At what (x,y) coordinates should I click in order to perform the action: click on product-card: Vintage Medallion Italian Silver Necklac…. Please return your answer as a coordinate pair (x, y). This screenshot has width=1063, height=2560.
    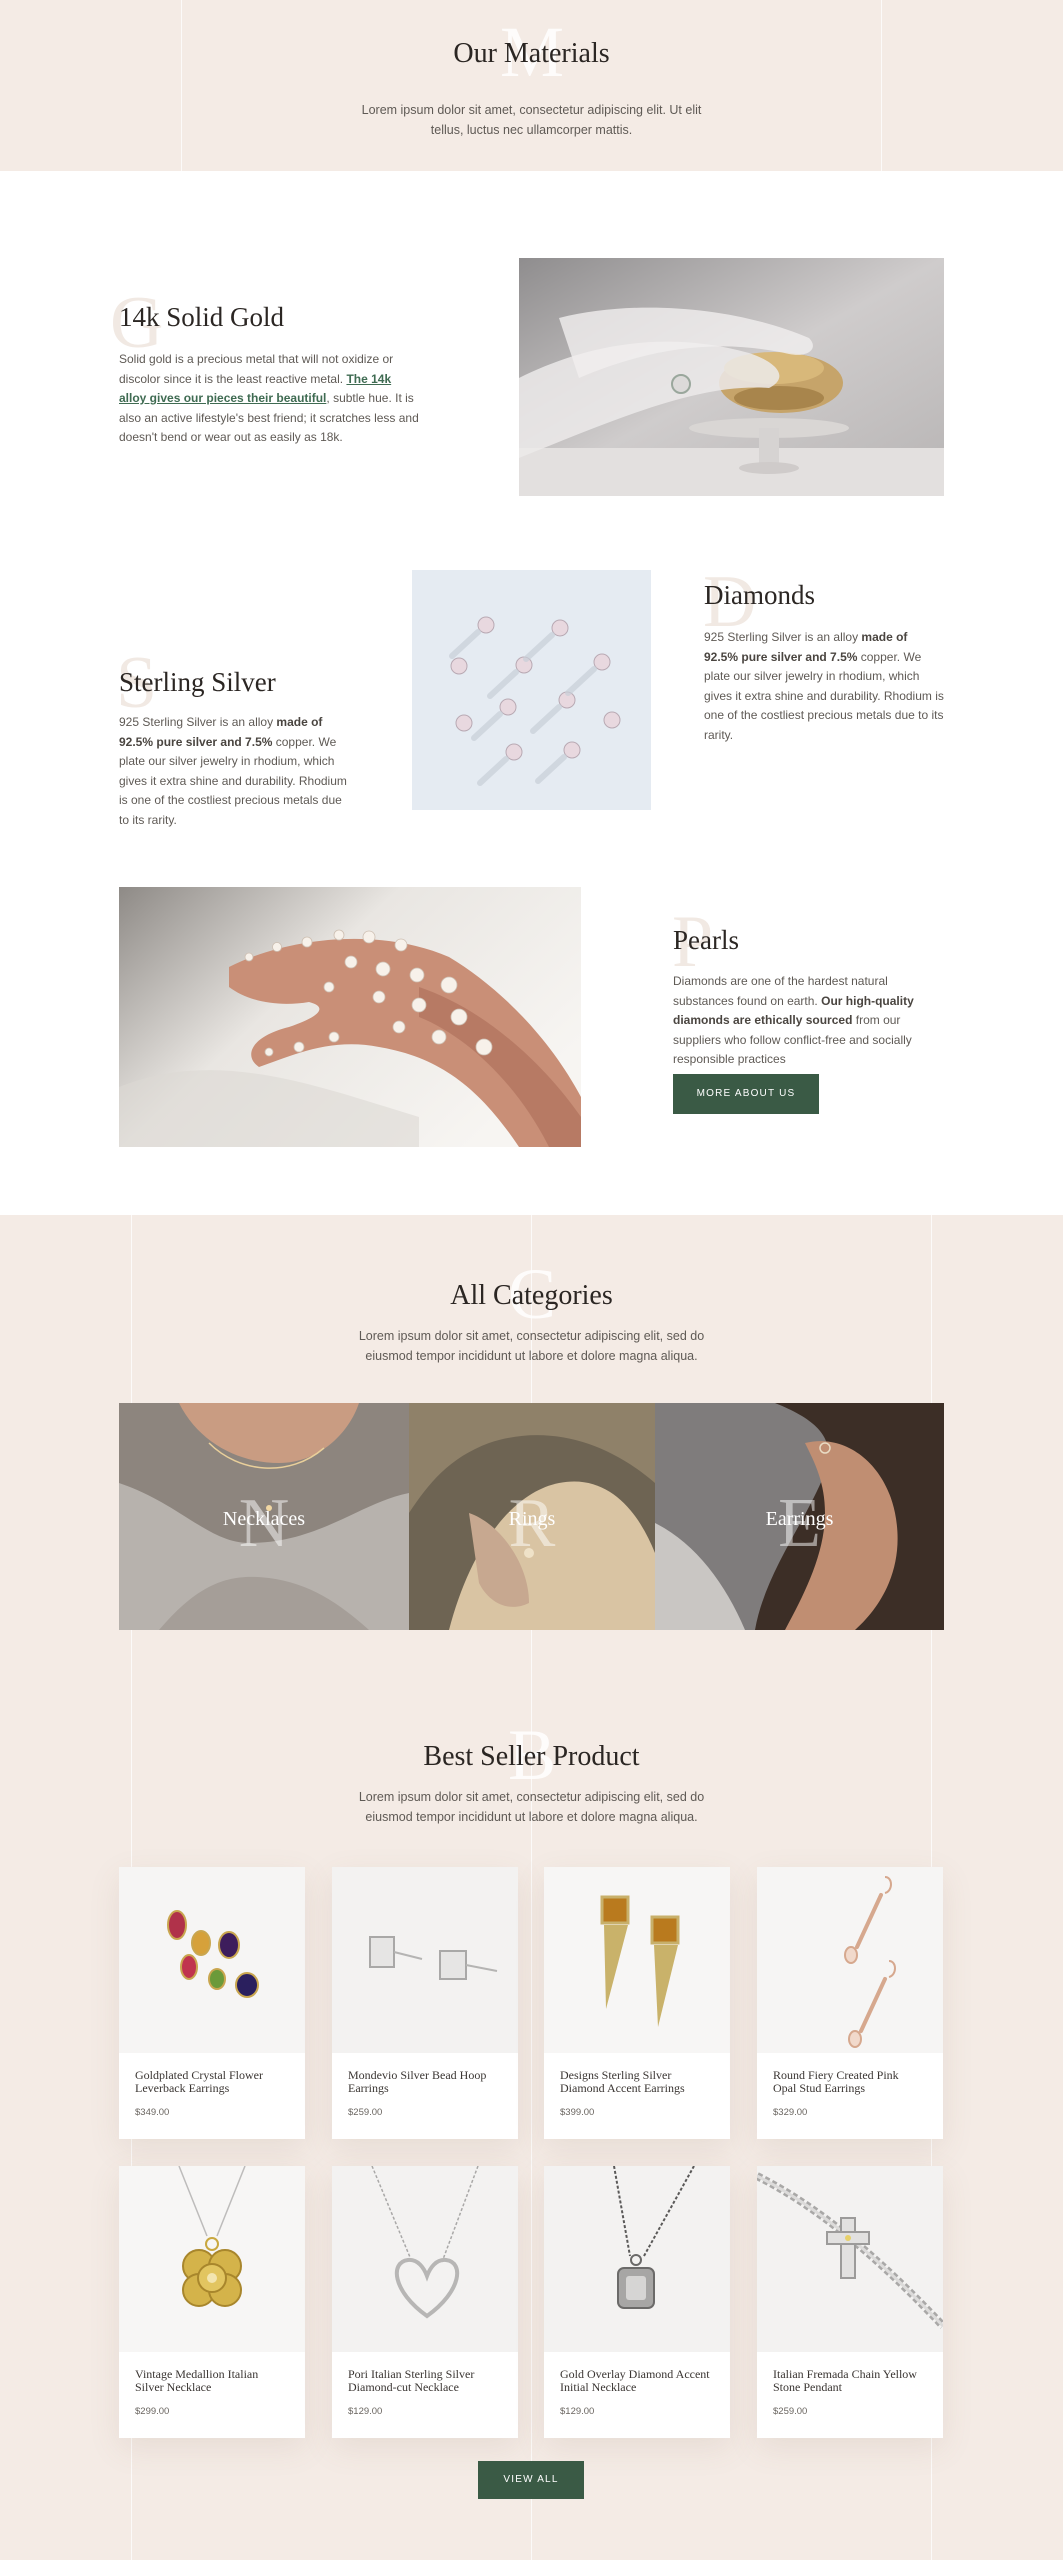
    Looking at the image, I should click on (212, 2302).